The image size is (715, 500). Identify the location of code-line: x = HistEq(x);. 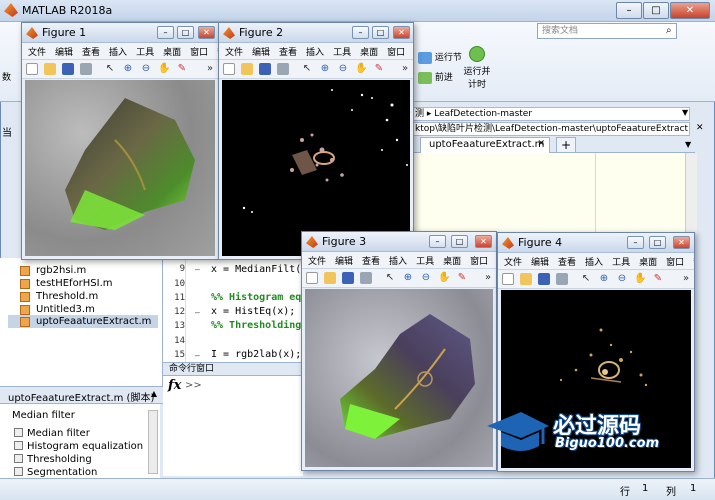
(253, 311).